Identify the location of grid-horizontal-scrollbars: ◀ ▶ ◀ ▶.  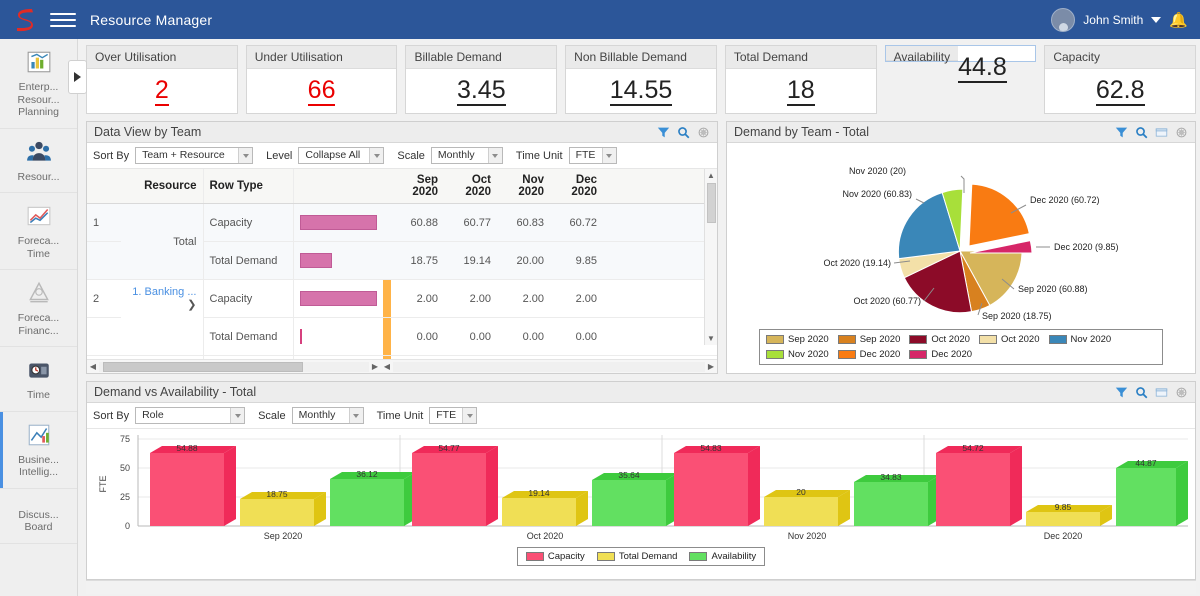
(402, 366).